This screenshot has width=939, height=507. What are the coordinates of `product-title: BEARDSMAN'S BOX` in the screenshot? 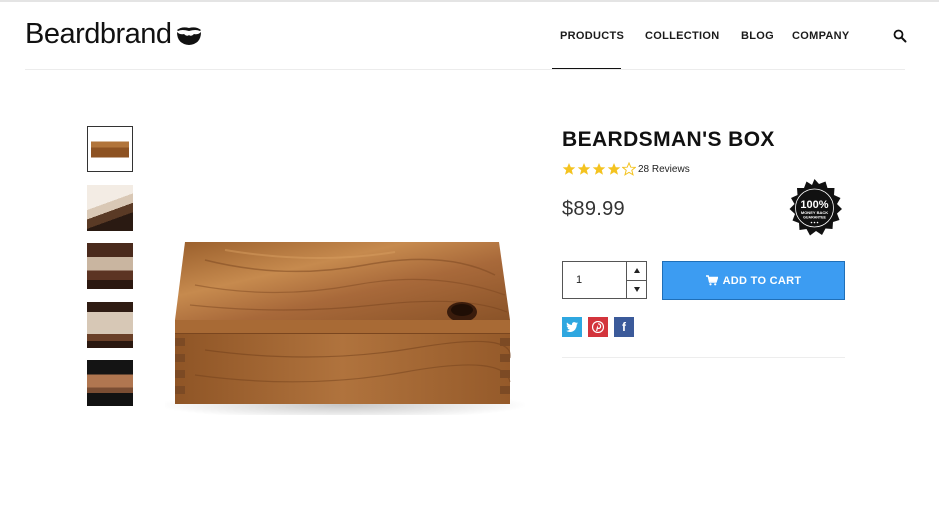 It's located at (668, 139).